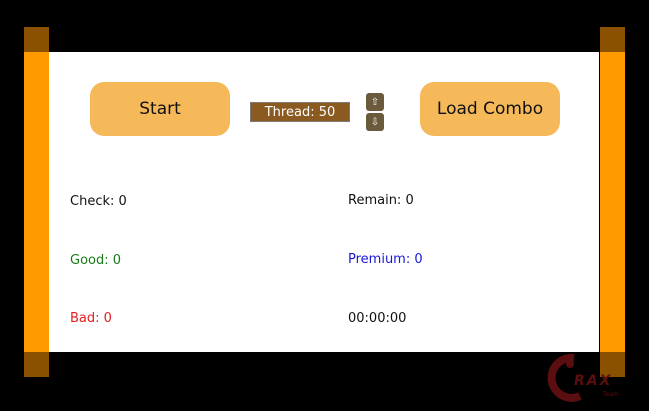 The height and width of the screenshot is (411, 649). What do you see at coordinates (98, 201) in the screenshot?
I see `check-count: Check: 0` at bounding box center [98, 201].